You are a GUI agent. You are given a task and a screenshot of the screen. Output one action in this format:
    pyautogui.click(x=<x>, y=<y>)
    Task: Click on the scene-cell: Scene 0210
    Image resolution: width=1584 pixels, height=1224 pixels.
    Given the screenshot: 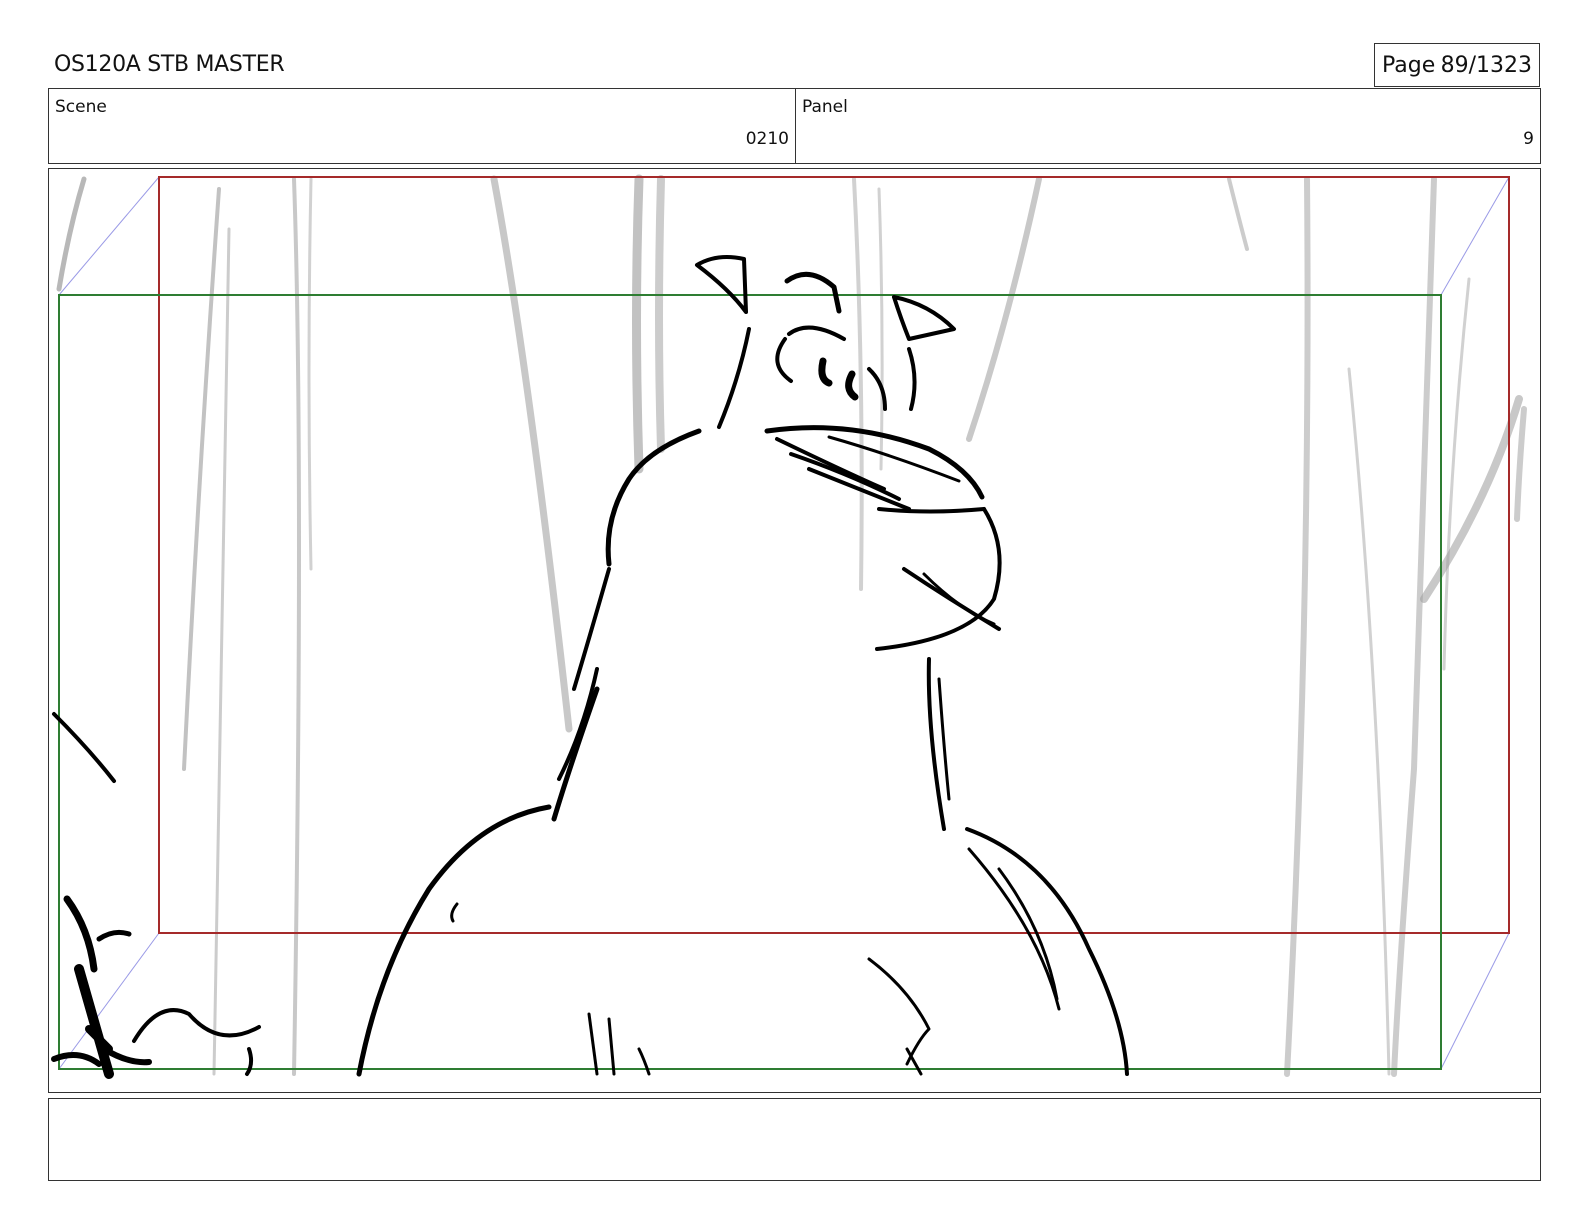 What is the action you would take?
    pyautogui.click(x=422, y=126)
    